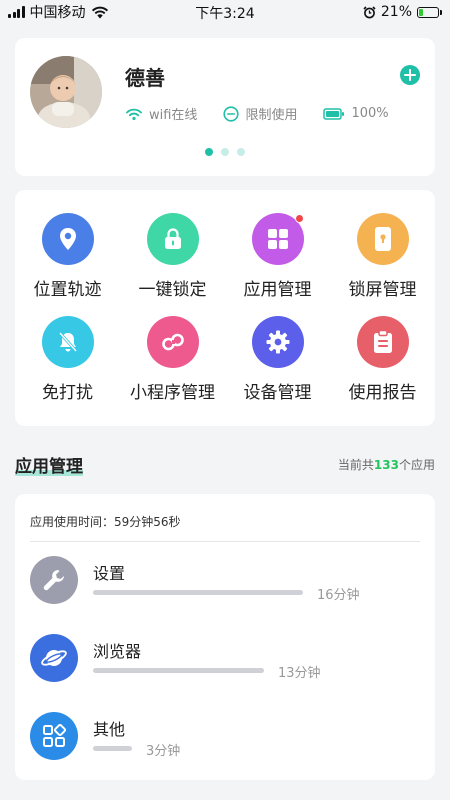 The image size is (450, 800). I want to click on app-count-prefix: 当前共, so click(355, 464).